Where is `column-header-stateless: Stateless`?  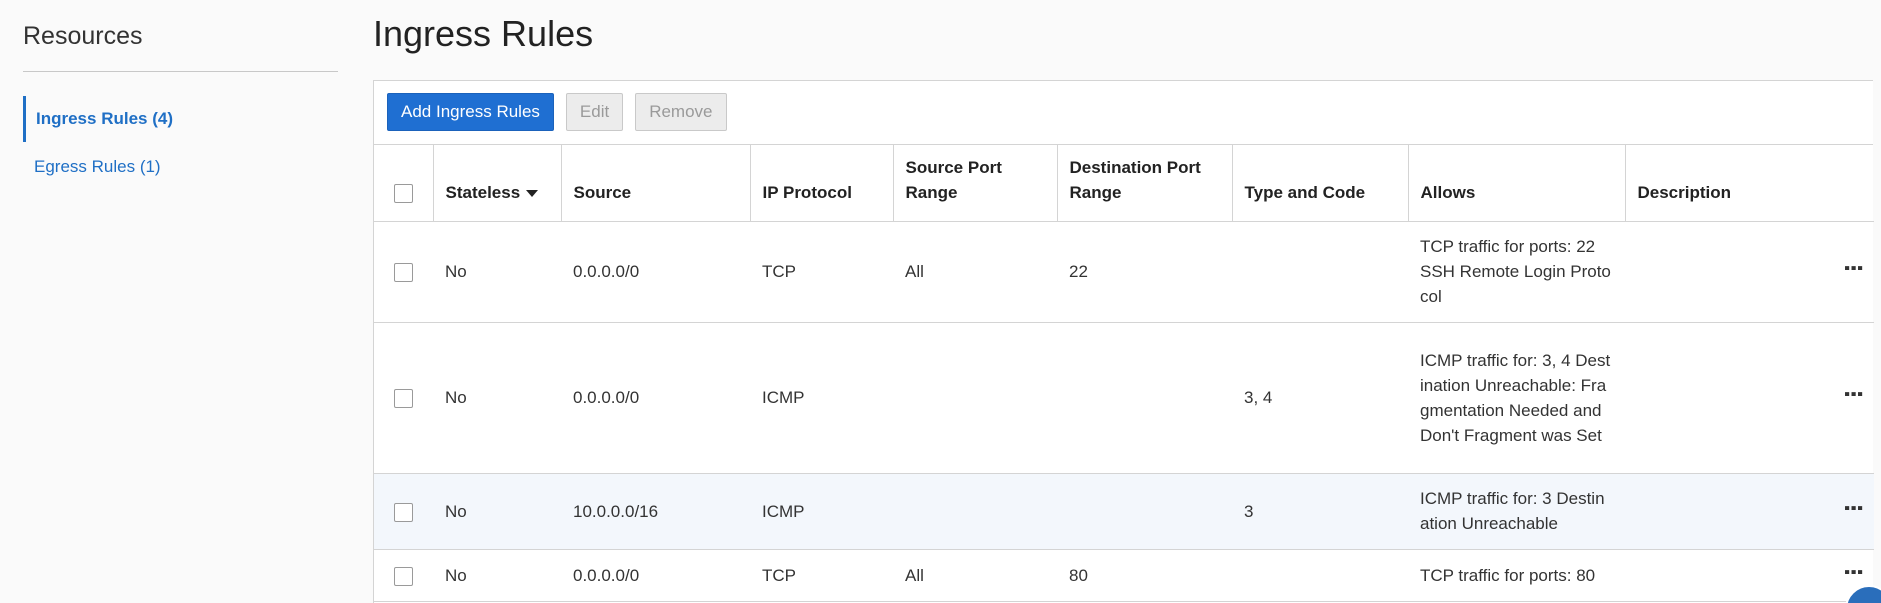 column-header-stateless: Stateless is located at coordinates (497, 183).